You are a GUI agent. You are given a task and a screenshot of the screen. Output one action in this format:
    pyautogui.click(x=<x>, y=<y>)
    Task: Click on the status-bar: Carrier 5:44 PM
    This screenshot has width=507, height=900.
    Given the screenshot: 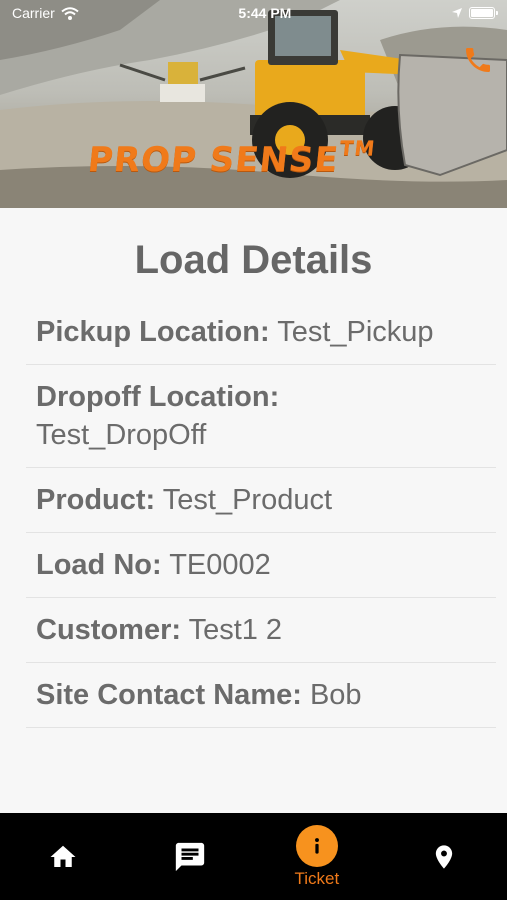 What is the action you would take?
    pyautogui.click(x=253, y=13)
    